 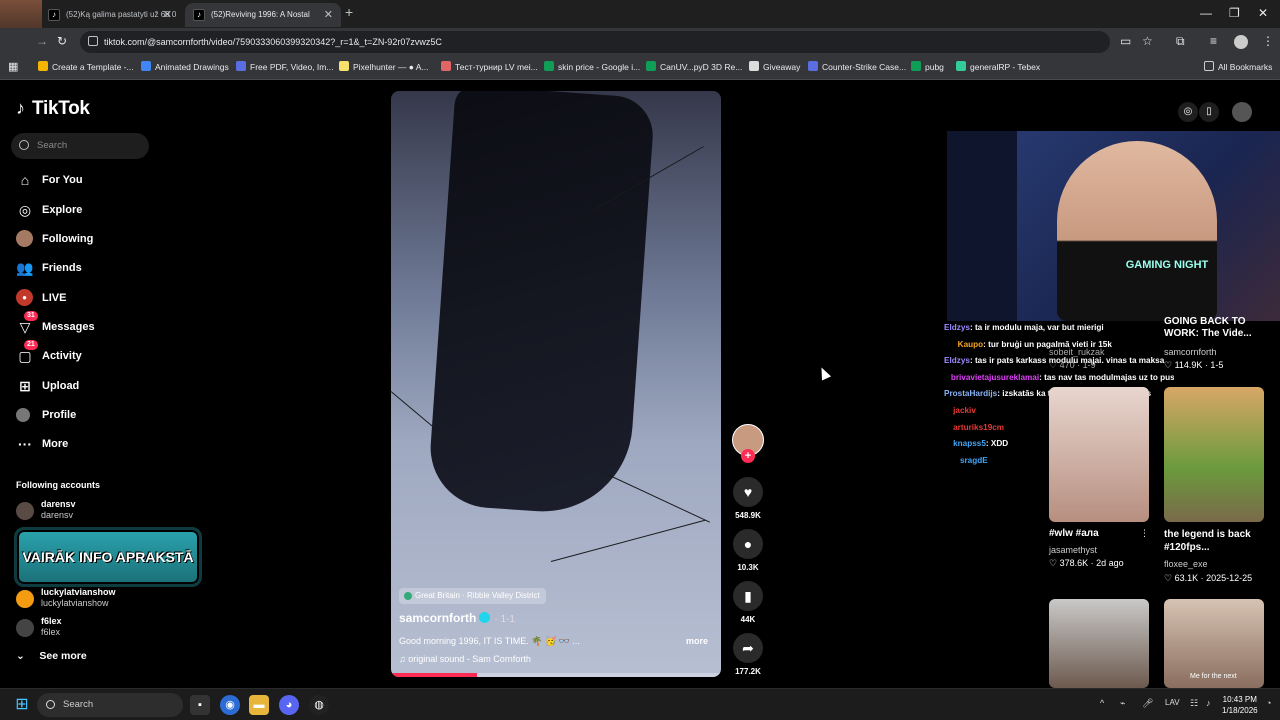 I want to click on apps-grid-icon: ▦, so click(x=13, y=67).